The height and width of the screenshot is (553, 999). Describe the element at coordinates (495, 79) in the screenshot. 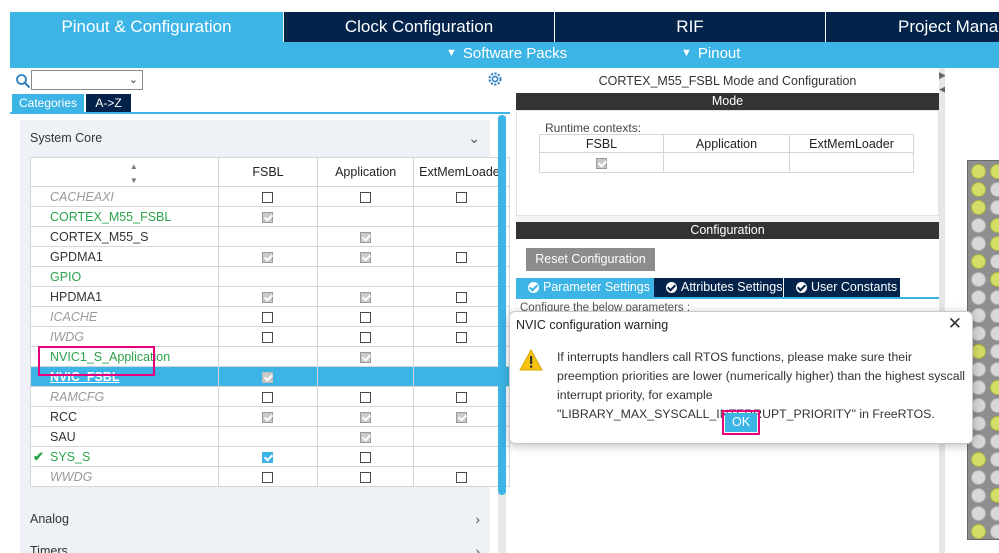

I see `gear-icon` at that location.